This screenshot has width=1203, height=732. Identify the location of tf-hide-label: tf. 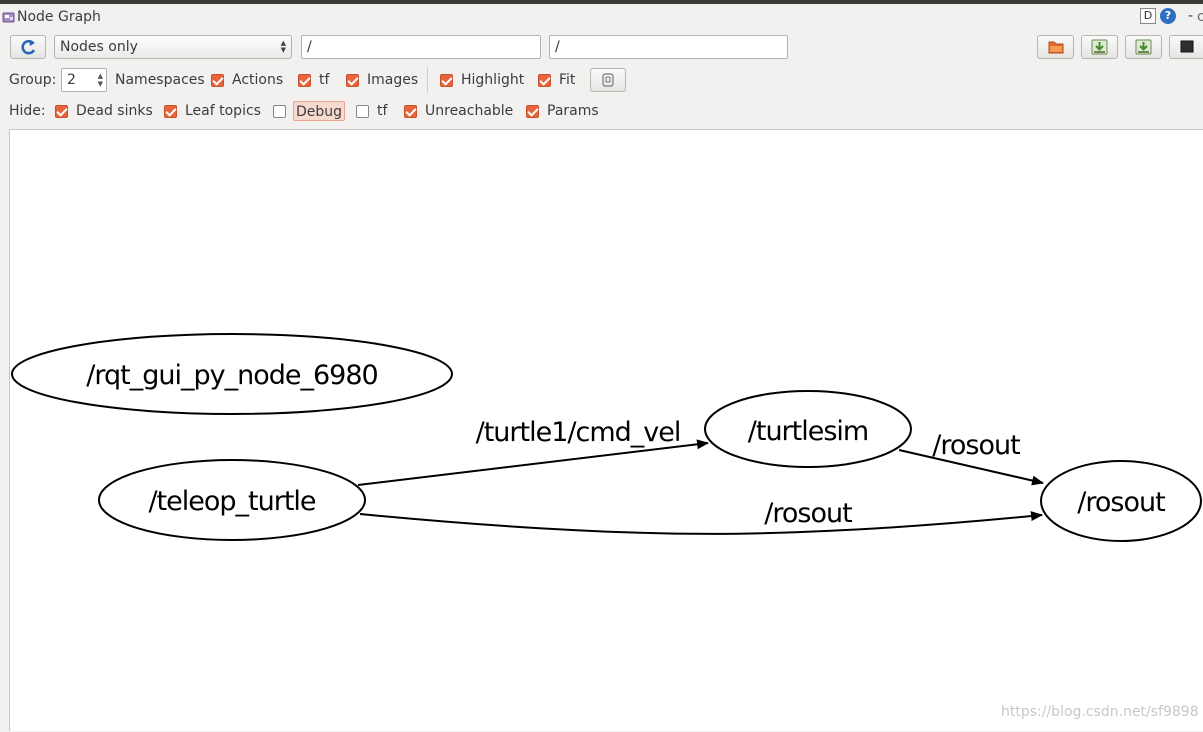
(382, 111).